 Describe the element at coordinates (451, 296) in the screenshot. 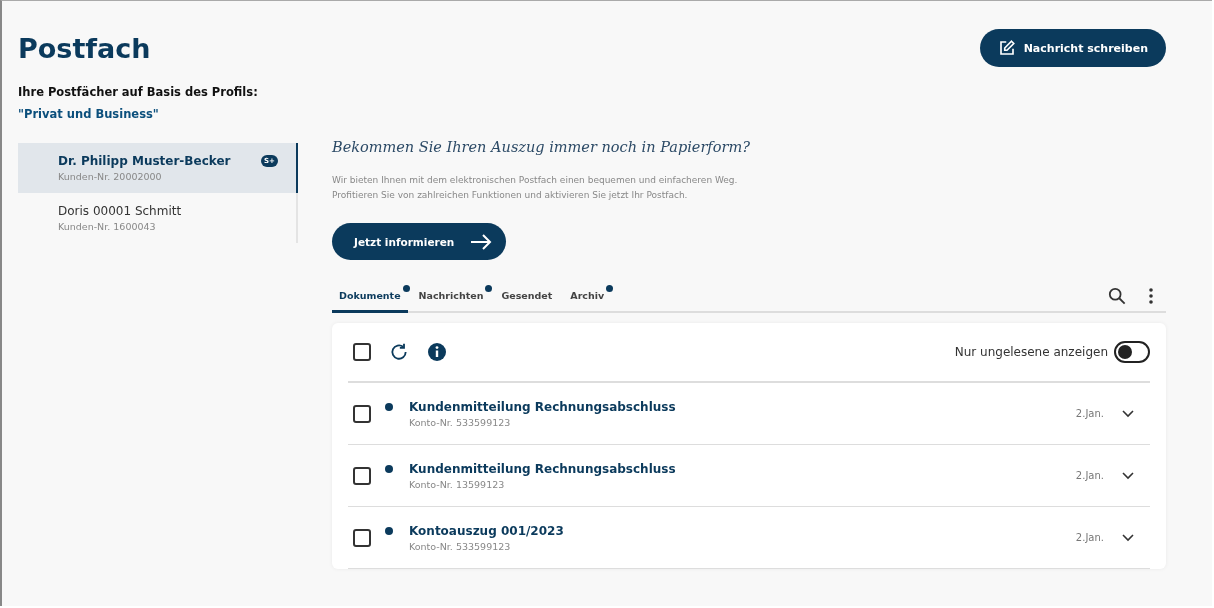

I see `tab: Nachrichten` at that location.